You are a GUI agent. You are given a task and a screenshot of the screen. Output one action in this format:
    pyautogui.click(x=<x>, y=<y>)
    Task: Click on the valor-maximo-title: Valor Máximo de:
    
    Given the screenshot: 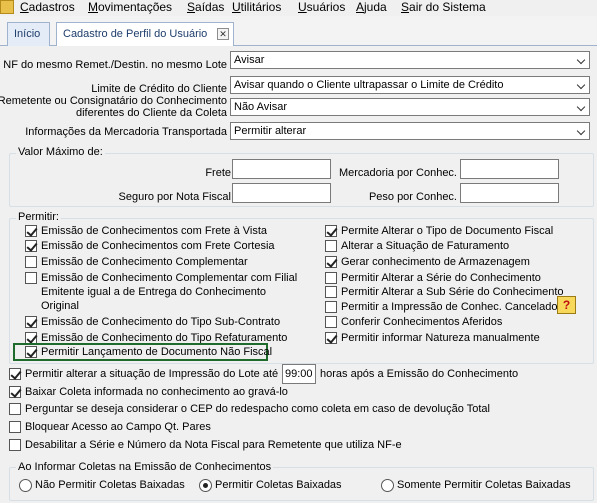 What is the action you would take?
    pyautogui.click(x=60, y=152)
    